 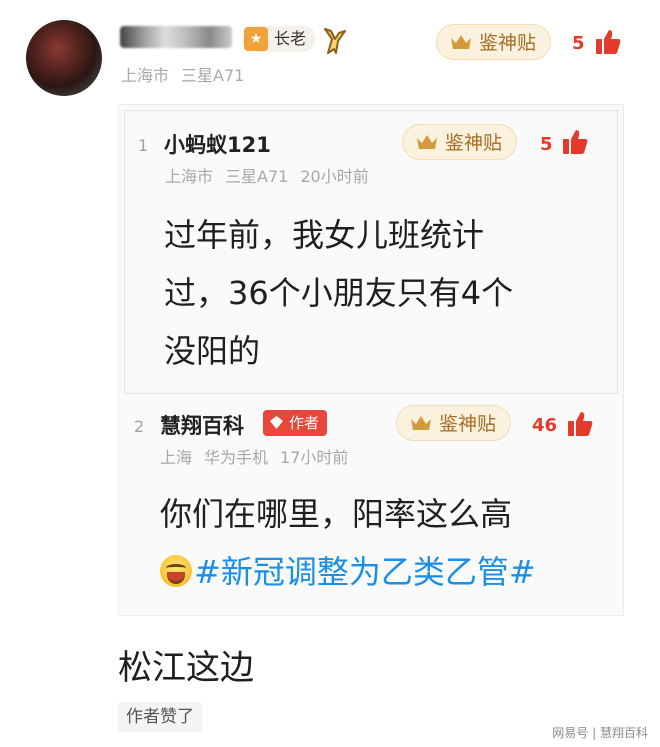 What do you see at coordinates (474, 143) in the screenshot?
I see `comment-1-god-label: 鉴神贴` at bounding box center [474, 143].